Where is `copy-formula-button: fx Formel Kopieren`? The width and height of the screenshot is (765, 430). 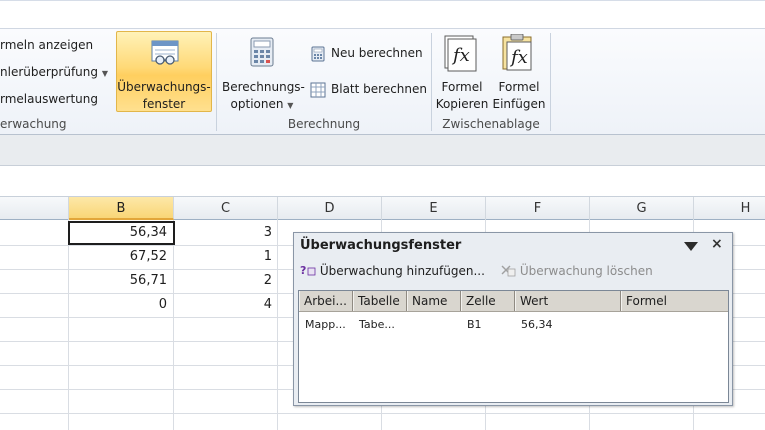
copy-formula-button: fx Formel Kopieren is located at coordinates (462, 74).